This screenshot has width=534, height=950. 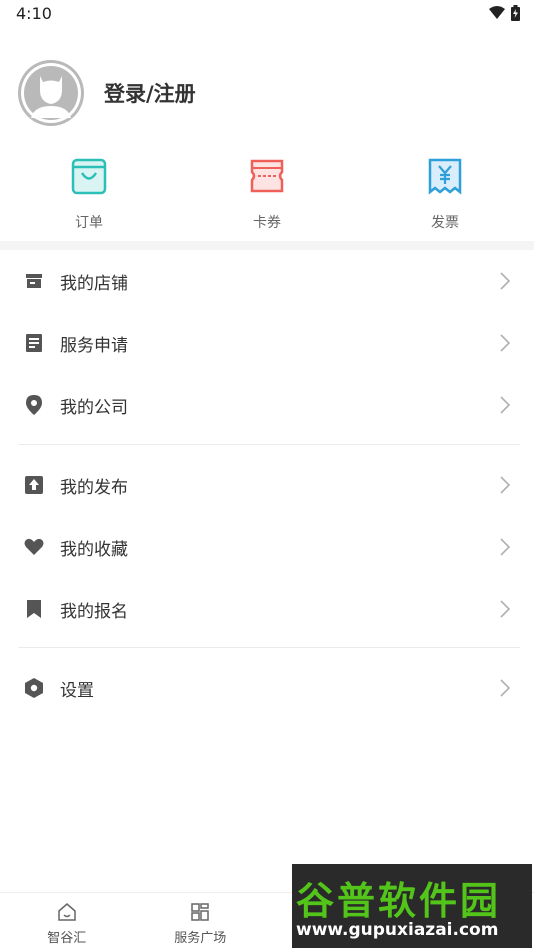 I want to click on menu-item-my-favorites: 我的收藏, so click(x=267, y=547).